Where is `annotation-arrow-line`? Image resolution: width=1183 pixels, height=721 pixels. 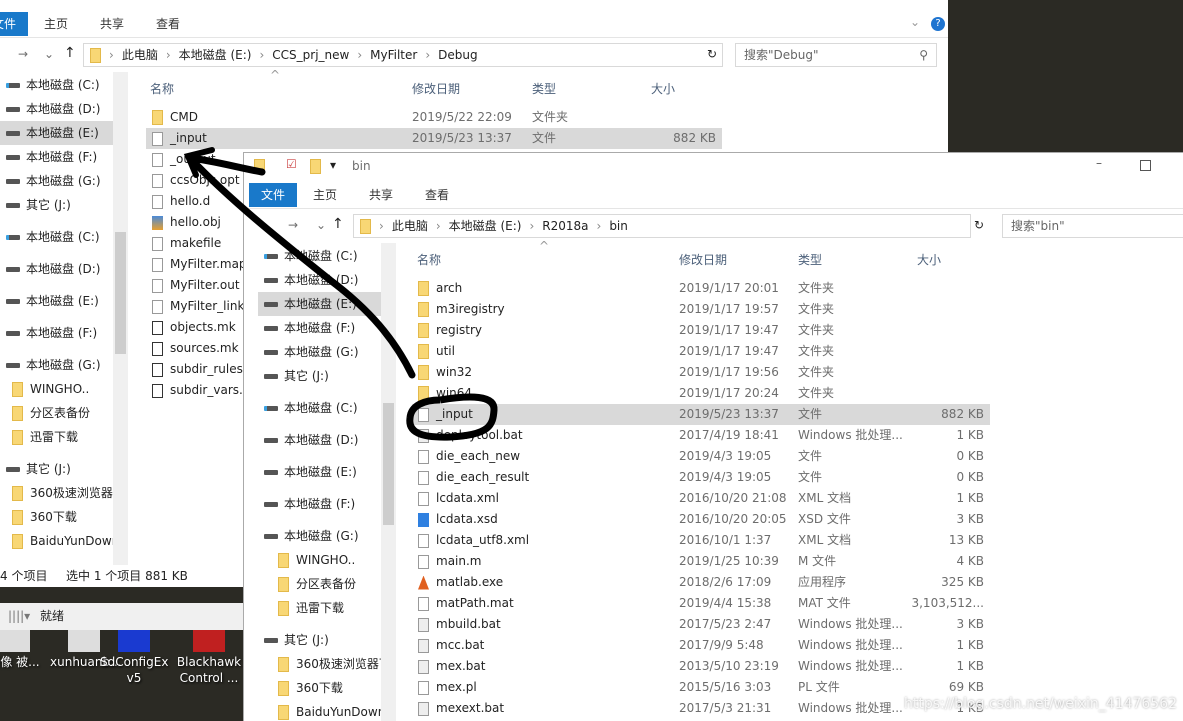 annotation-arrow-line is located at coordinates (301, 266).